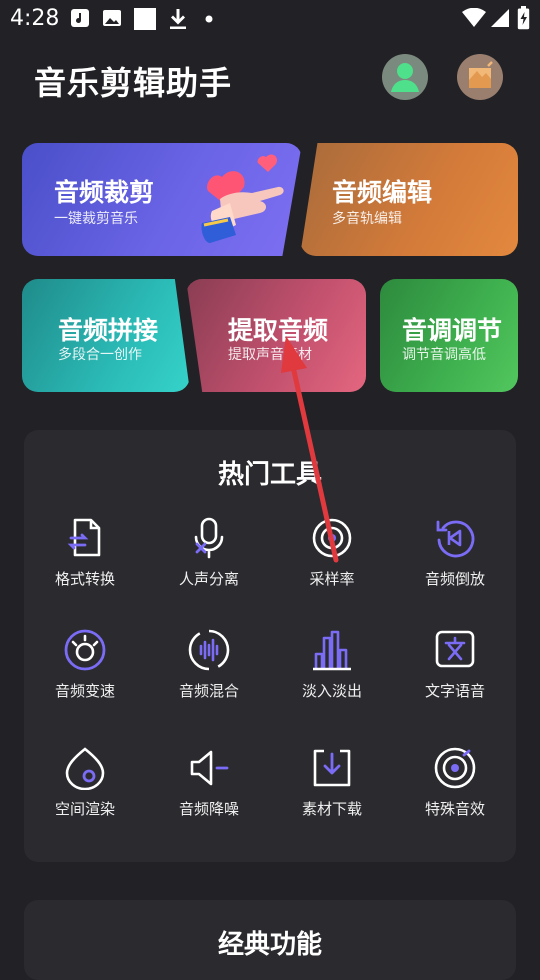  Describe the element at coordinates (84, 537) in the screenshot. I see `file-convert-icon` at that location.